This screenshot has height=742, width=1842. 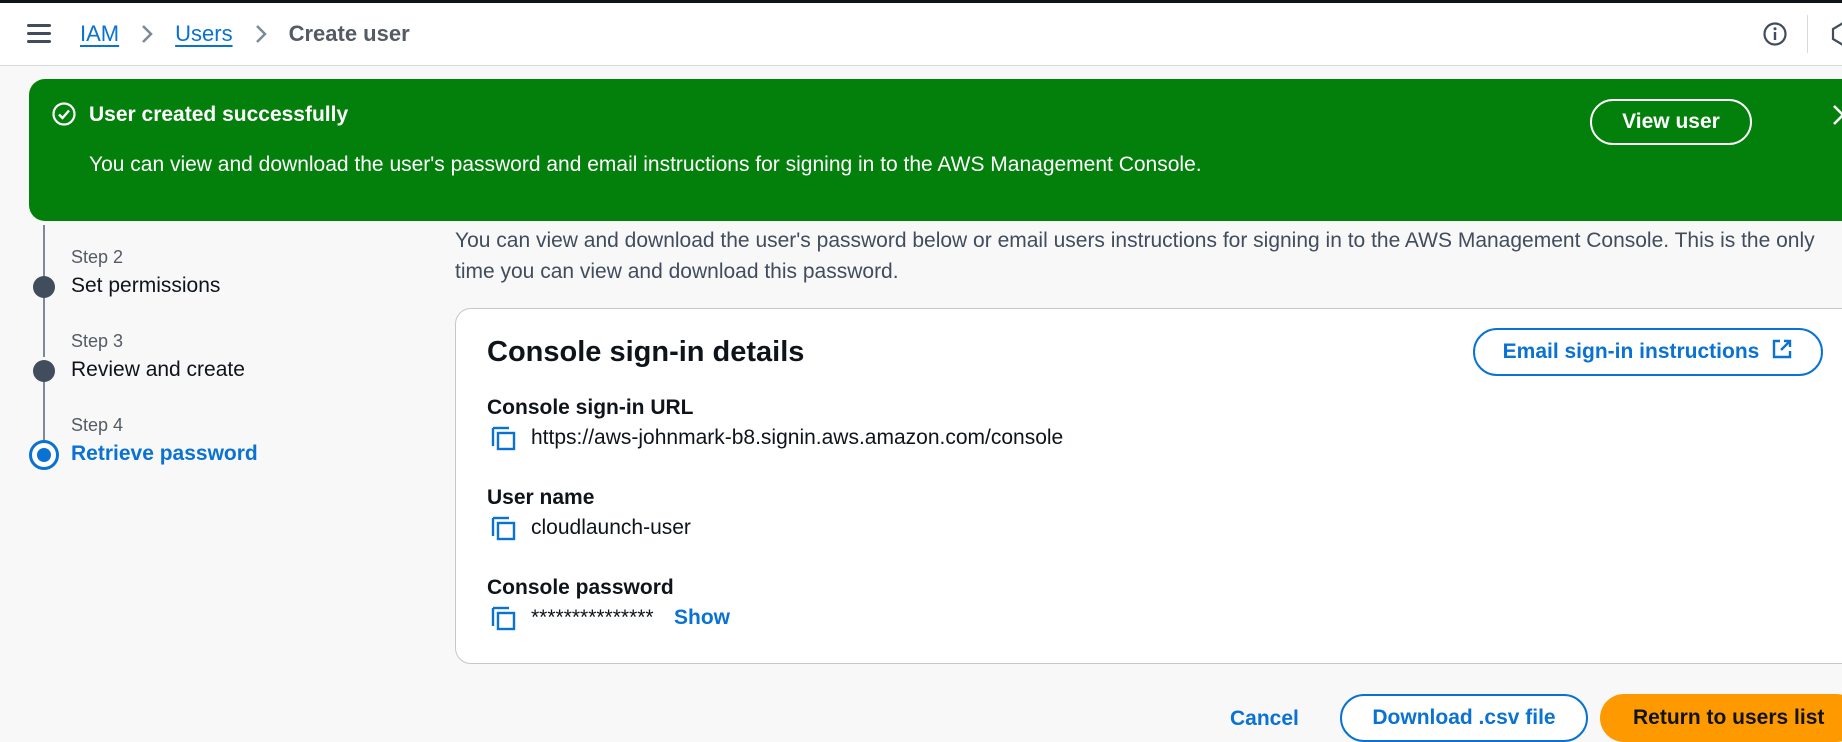 I want to click on toolbar-divider, so click(x=1807, y=34).